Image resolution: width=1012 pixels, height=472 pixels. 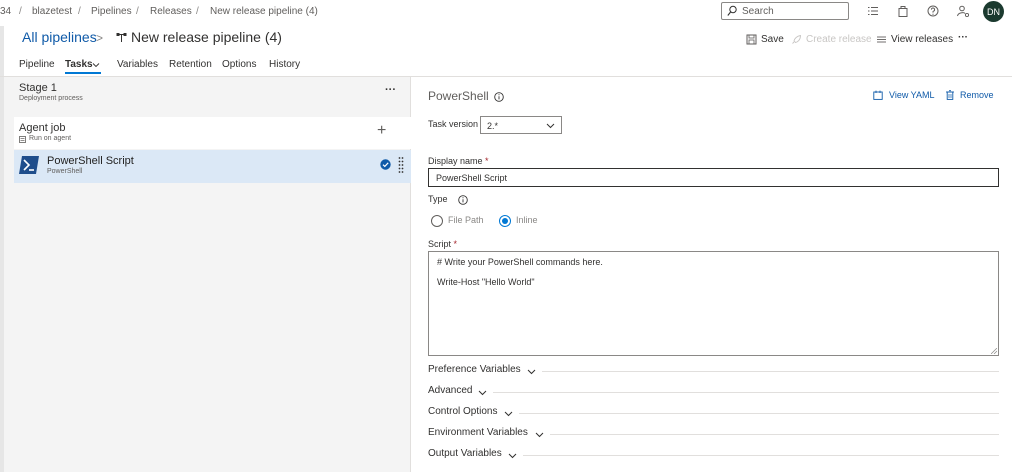 I want to click on tab-tasks: Tasks, so click(x=79, y=64).